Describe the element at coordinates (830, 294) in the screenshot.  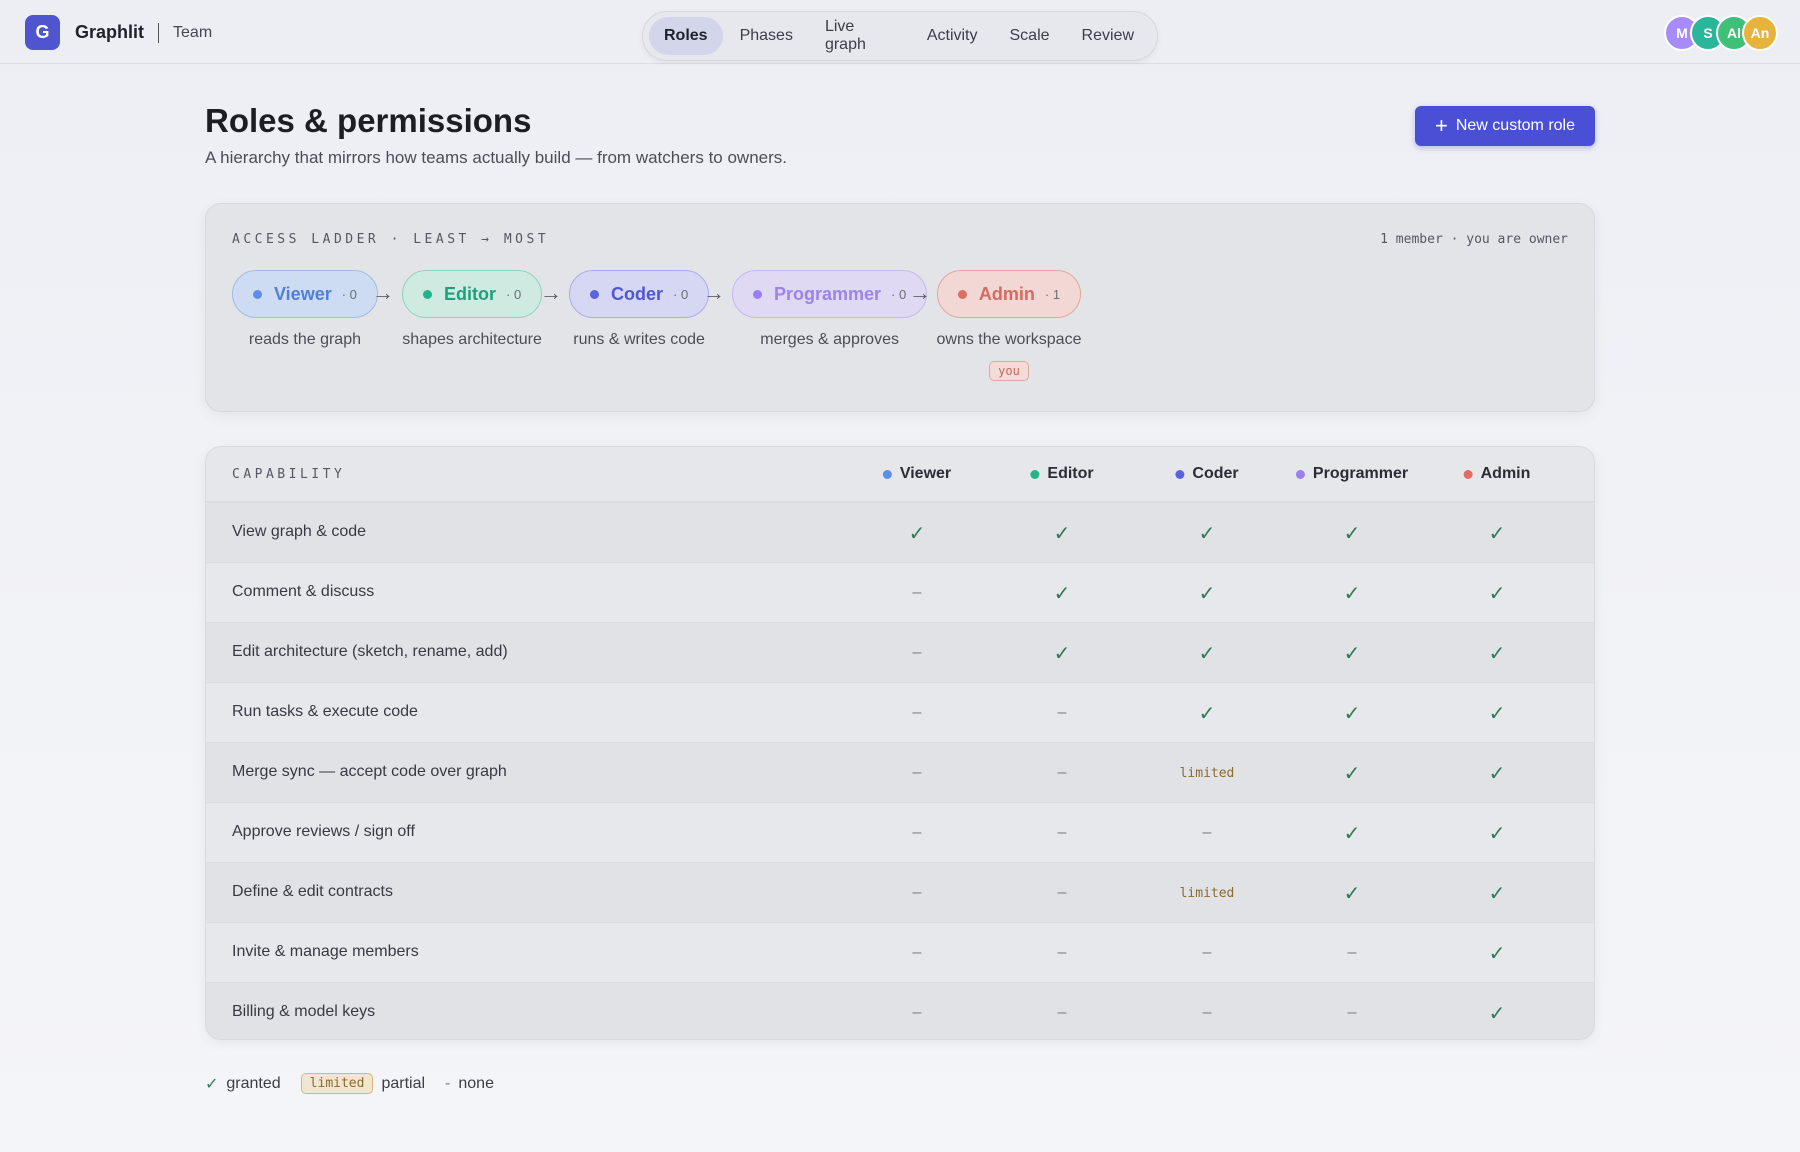
I see `role-pill-programmer: Programmer · 0` at that location.